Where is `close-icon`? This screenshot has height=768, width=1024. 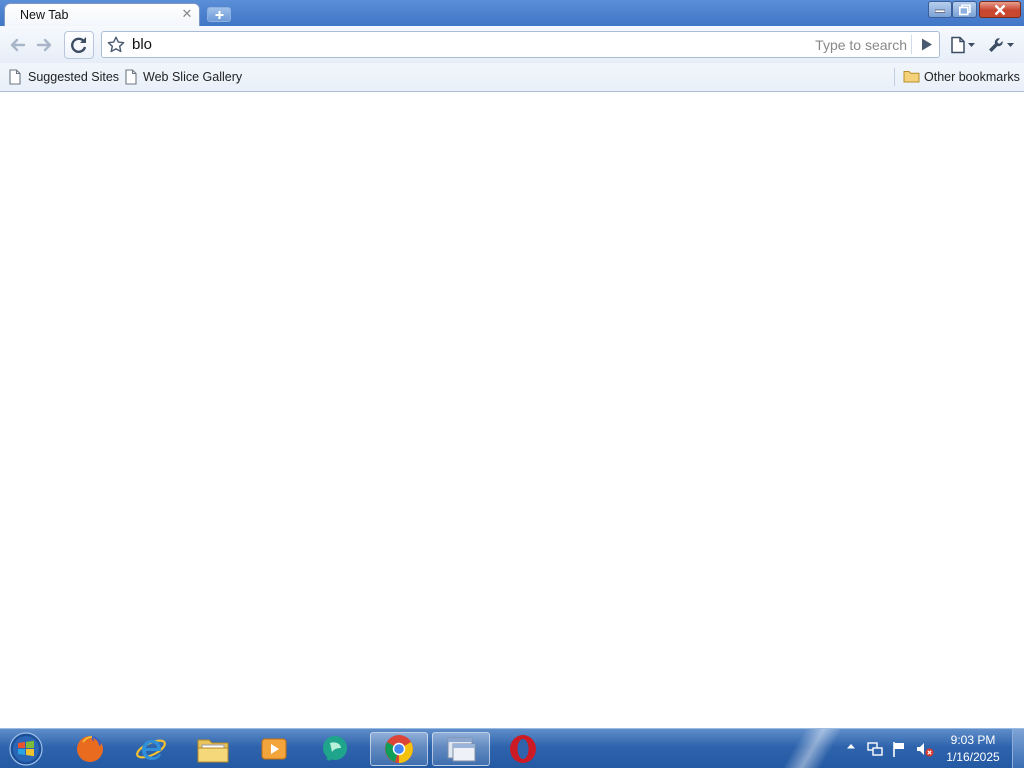 close-icon is located at coordinates (1000, 9).